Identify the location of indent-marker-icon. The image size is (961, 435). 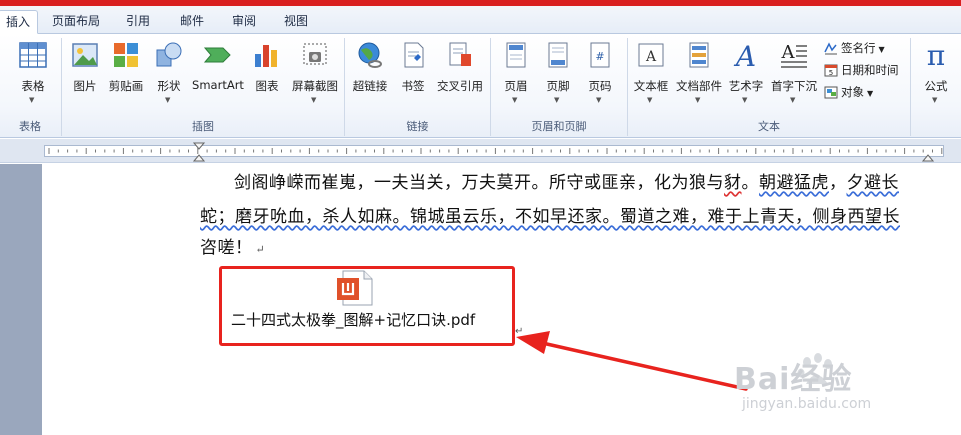
(199, 152).